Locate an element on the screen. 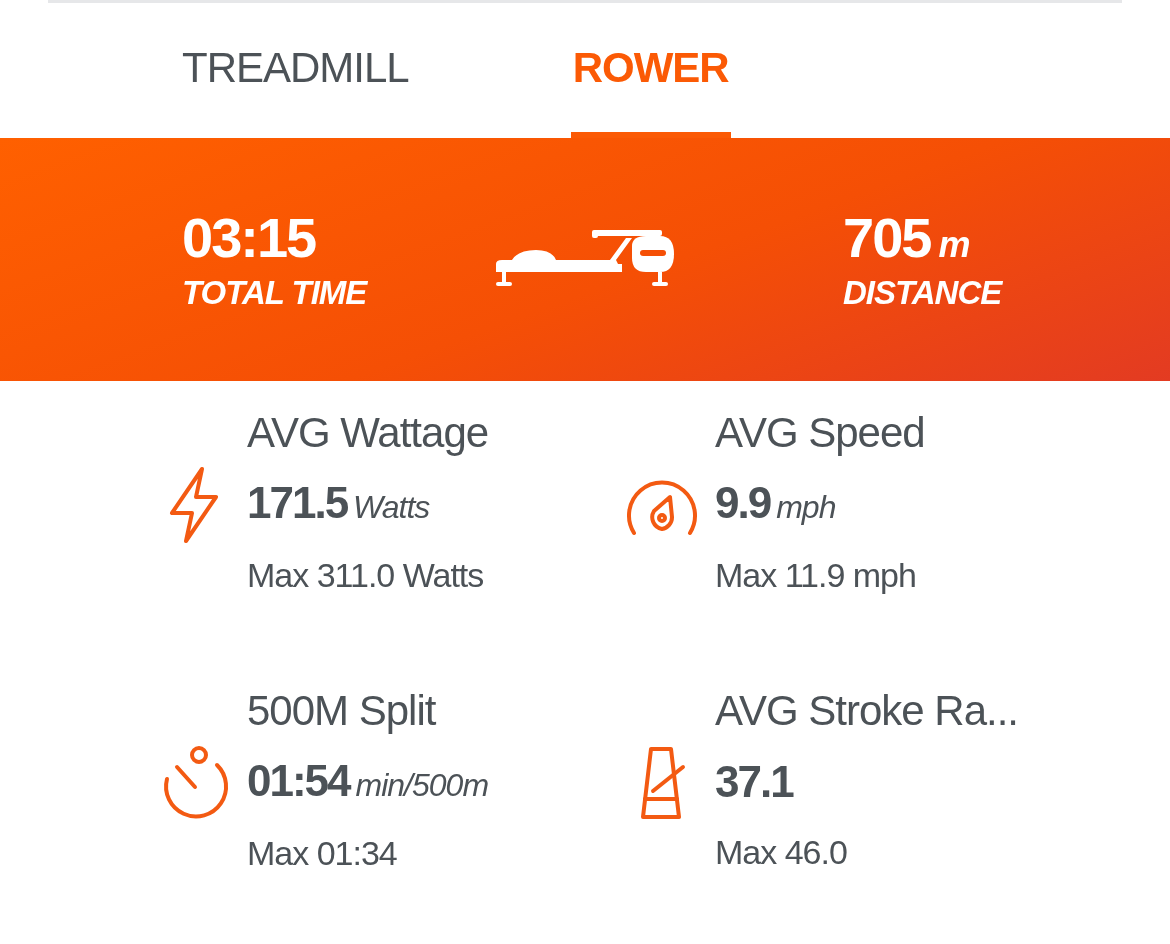  total-time-label: TOTAL TIME is located at coordinates (275, 293).